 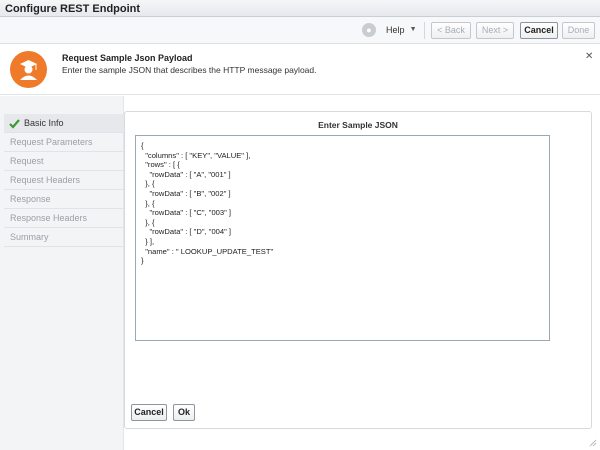 What do you see at coordinates (589, 57) in the screenshot?
I see `close-icon: ✕` at bounding box center [589, 57].